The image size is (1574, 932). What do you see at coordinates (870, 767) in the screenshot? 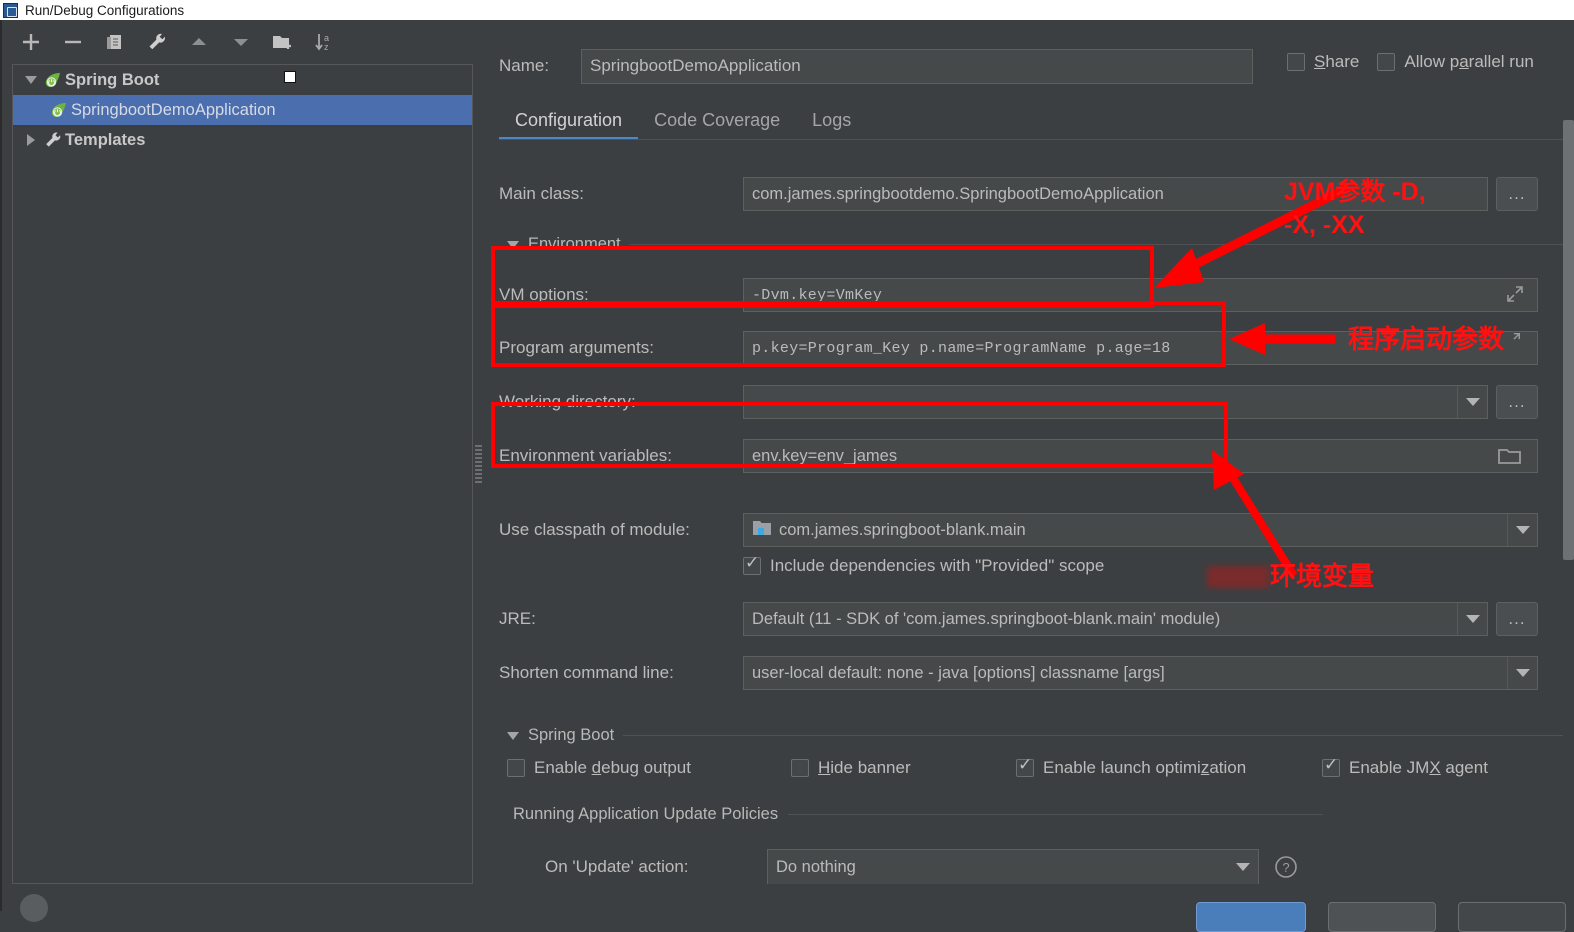
I see `cb-post: ide banner` at bounding box center [870, 767].